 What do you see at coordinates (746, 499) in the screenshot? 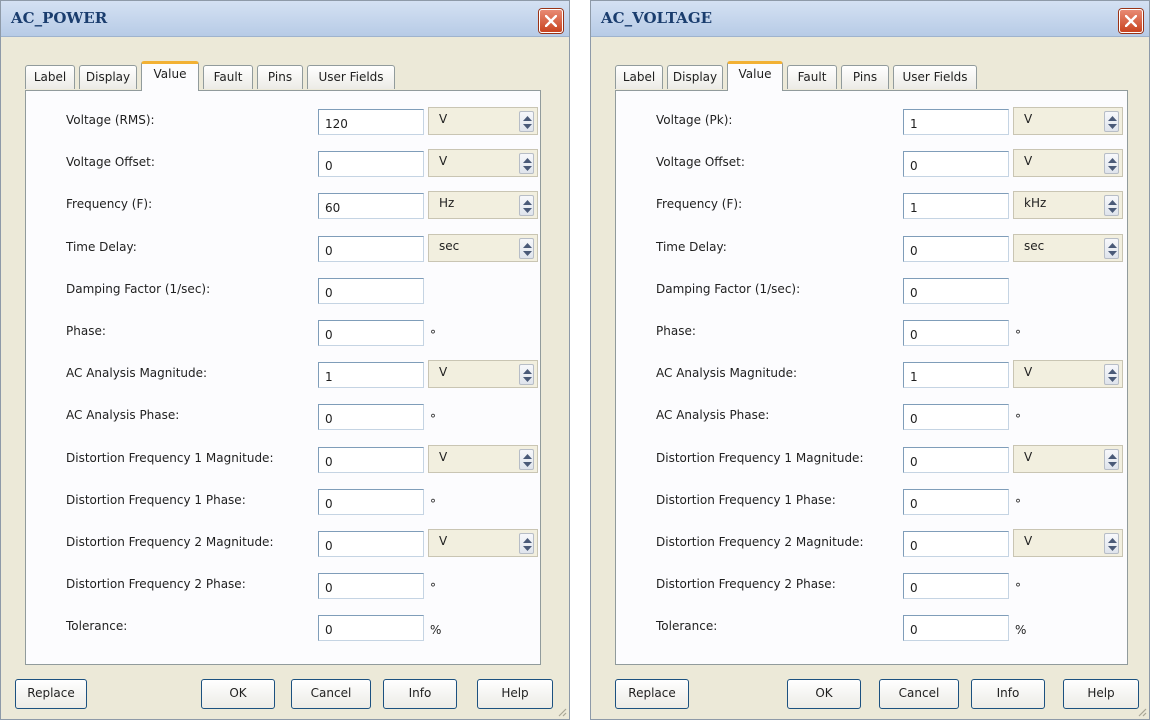
I see `field-label: Distortion Frequency 1 Phase:` at bounding box center [746, 499].